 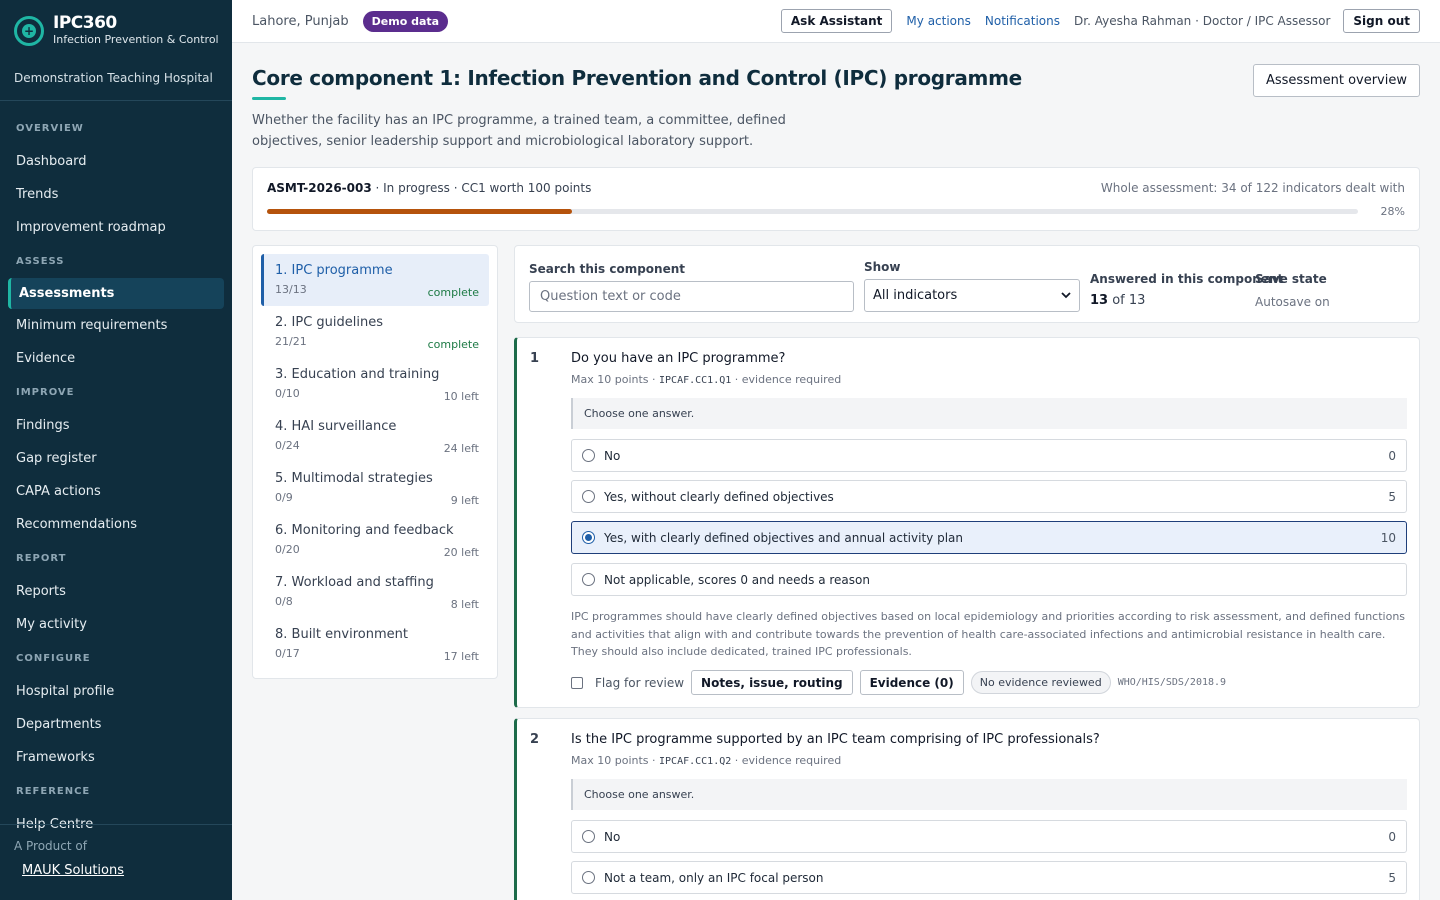 I want to click on answer-option: Not a team, only an IPC focal person 5, so click(x=989, y=877).